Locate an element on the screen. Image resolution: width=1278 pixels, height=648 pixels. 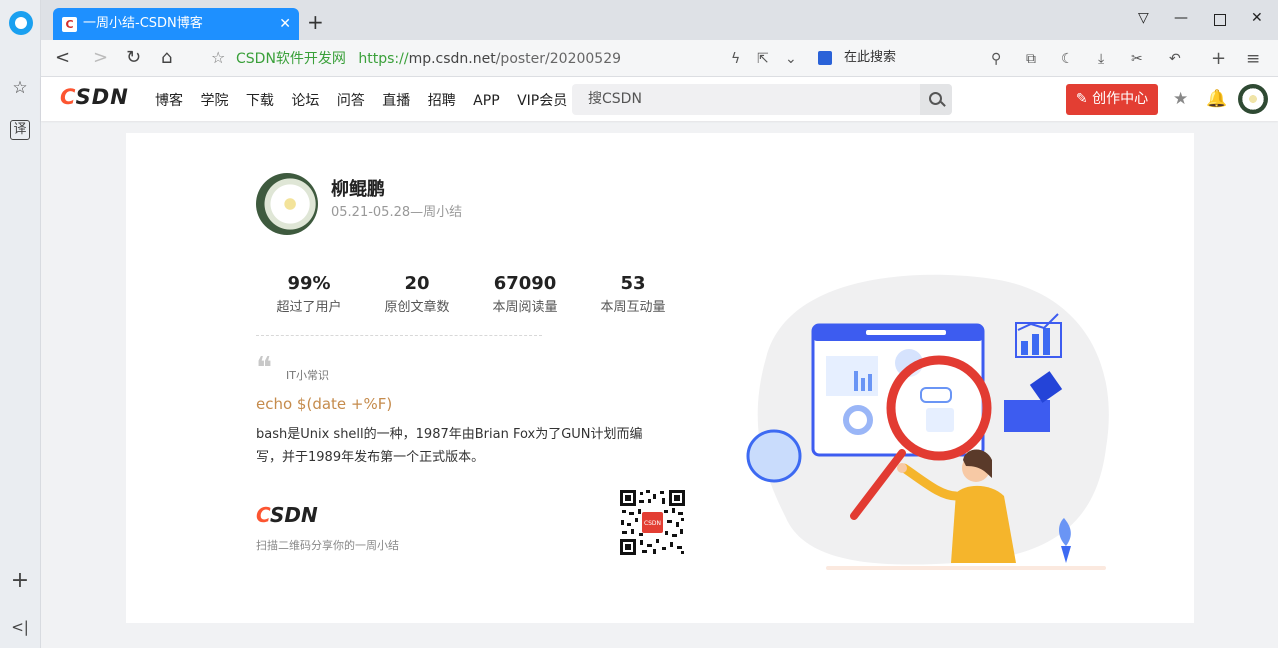
summary-period: 05.21-05.28—周小结 is located at coordinates (397, 212).